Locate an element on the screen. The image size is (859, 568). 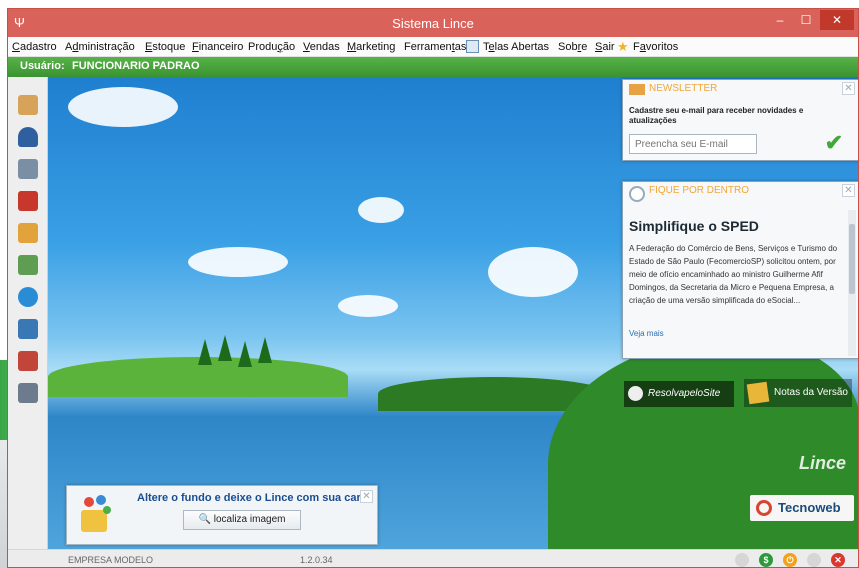
star-icon: ★ is located at coordinates (623, 46).